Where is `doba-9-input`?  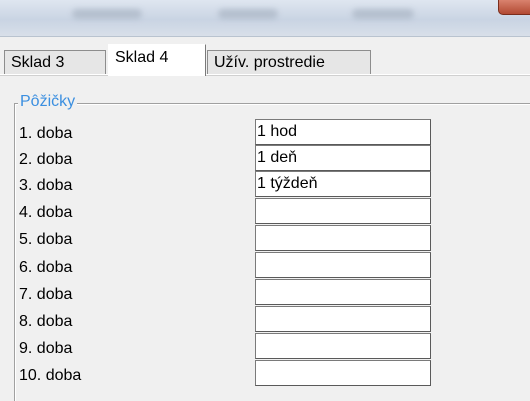
doba-9-input is located at coordinates (343, 346).